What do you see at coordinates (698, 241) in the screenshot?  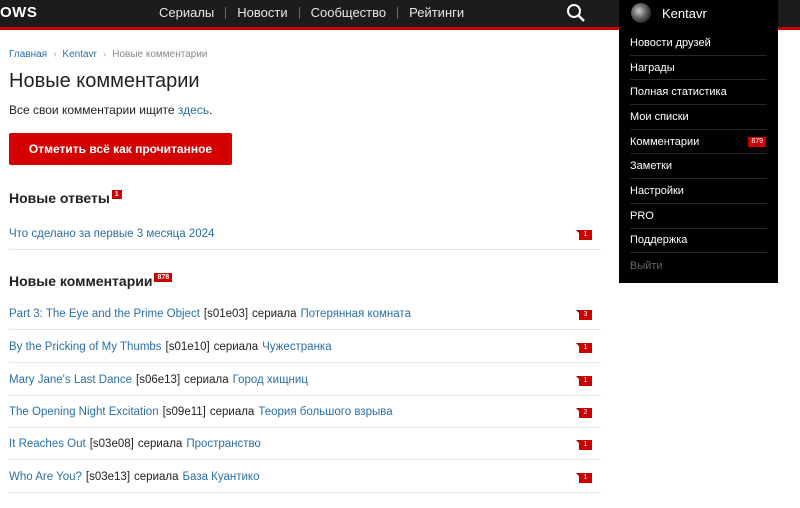 I see `menu-item-support: Поддержка` at bounding box center [698, 241].